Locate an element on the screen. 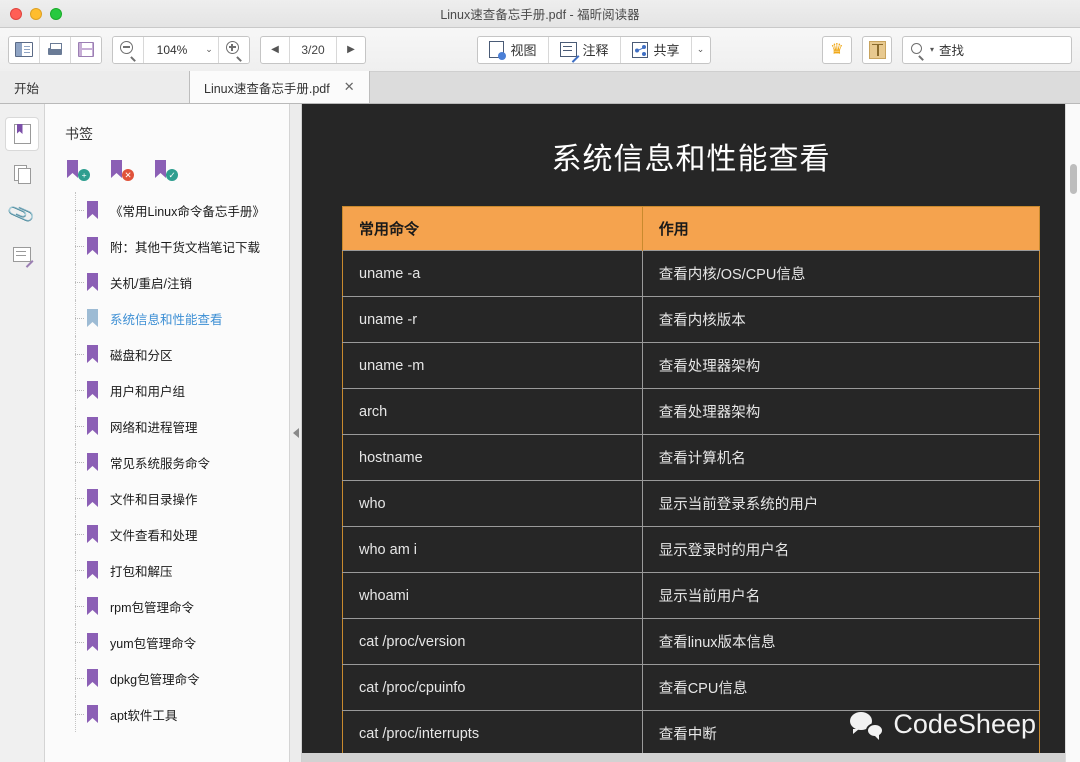  horizontal-scrollbar is located at coordinates (683, 757).